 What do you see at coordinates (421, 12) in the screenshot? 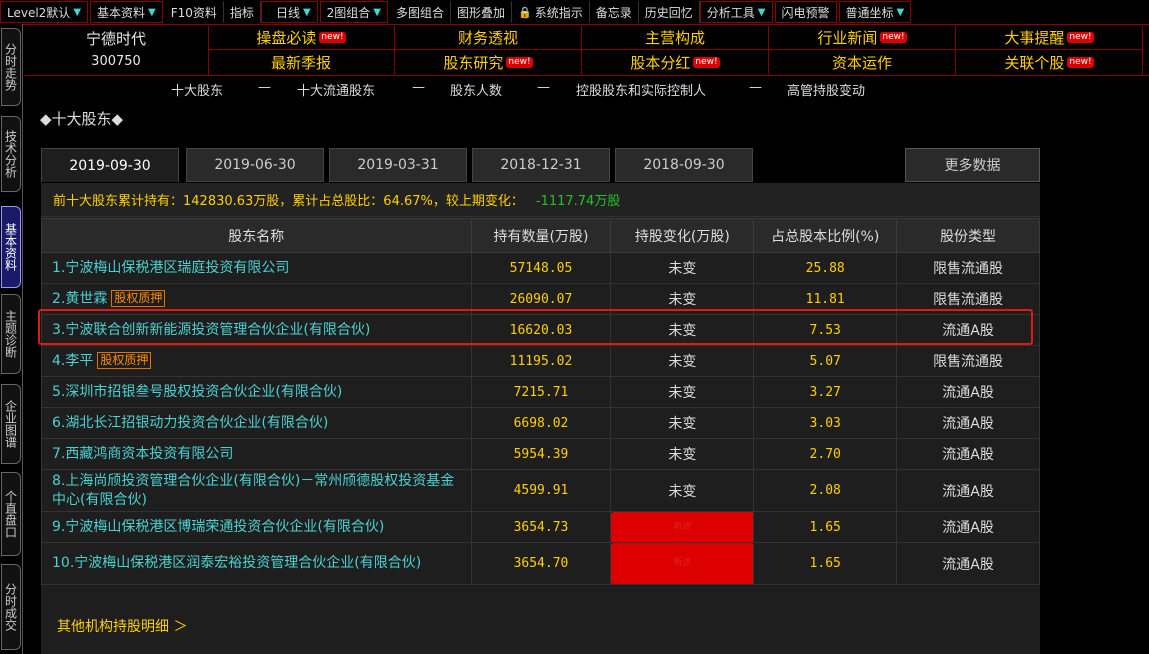
I see `toolbar-multichart: 多图组合` at bounding box center [421, 12].